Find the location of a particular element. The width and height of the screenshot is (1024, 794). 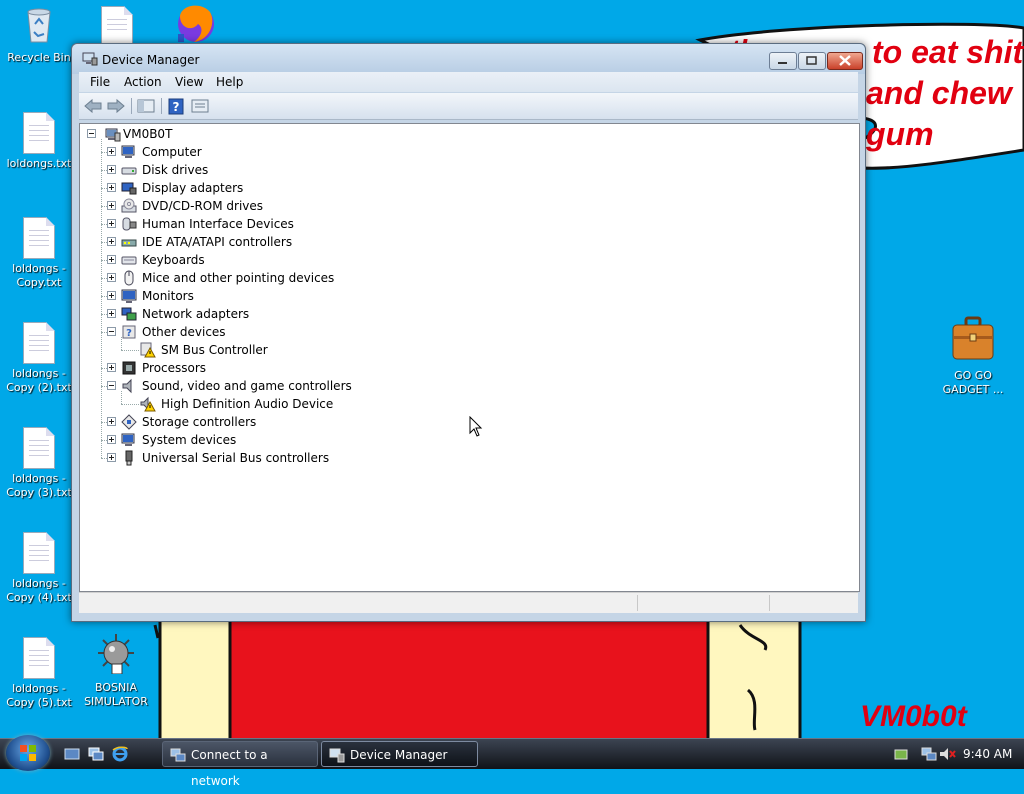

tree-item: Keyboards is located at coordinates (280, 260).